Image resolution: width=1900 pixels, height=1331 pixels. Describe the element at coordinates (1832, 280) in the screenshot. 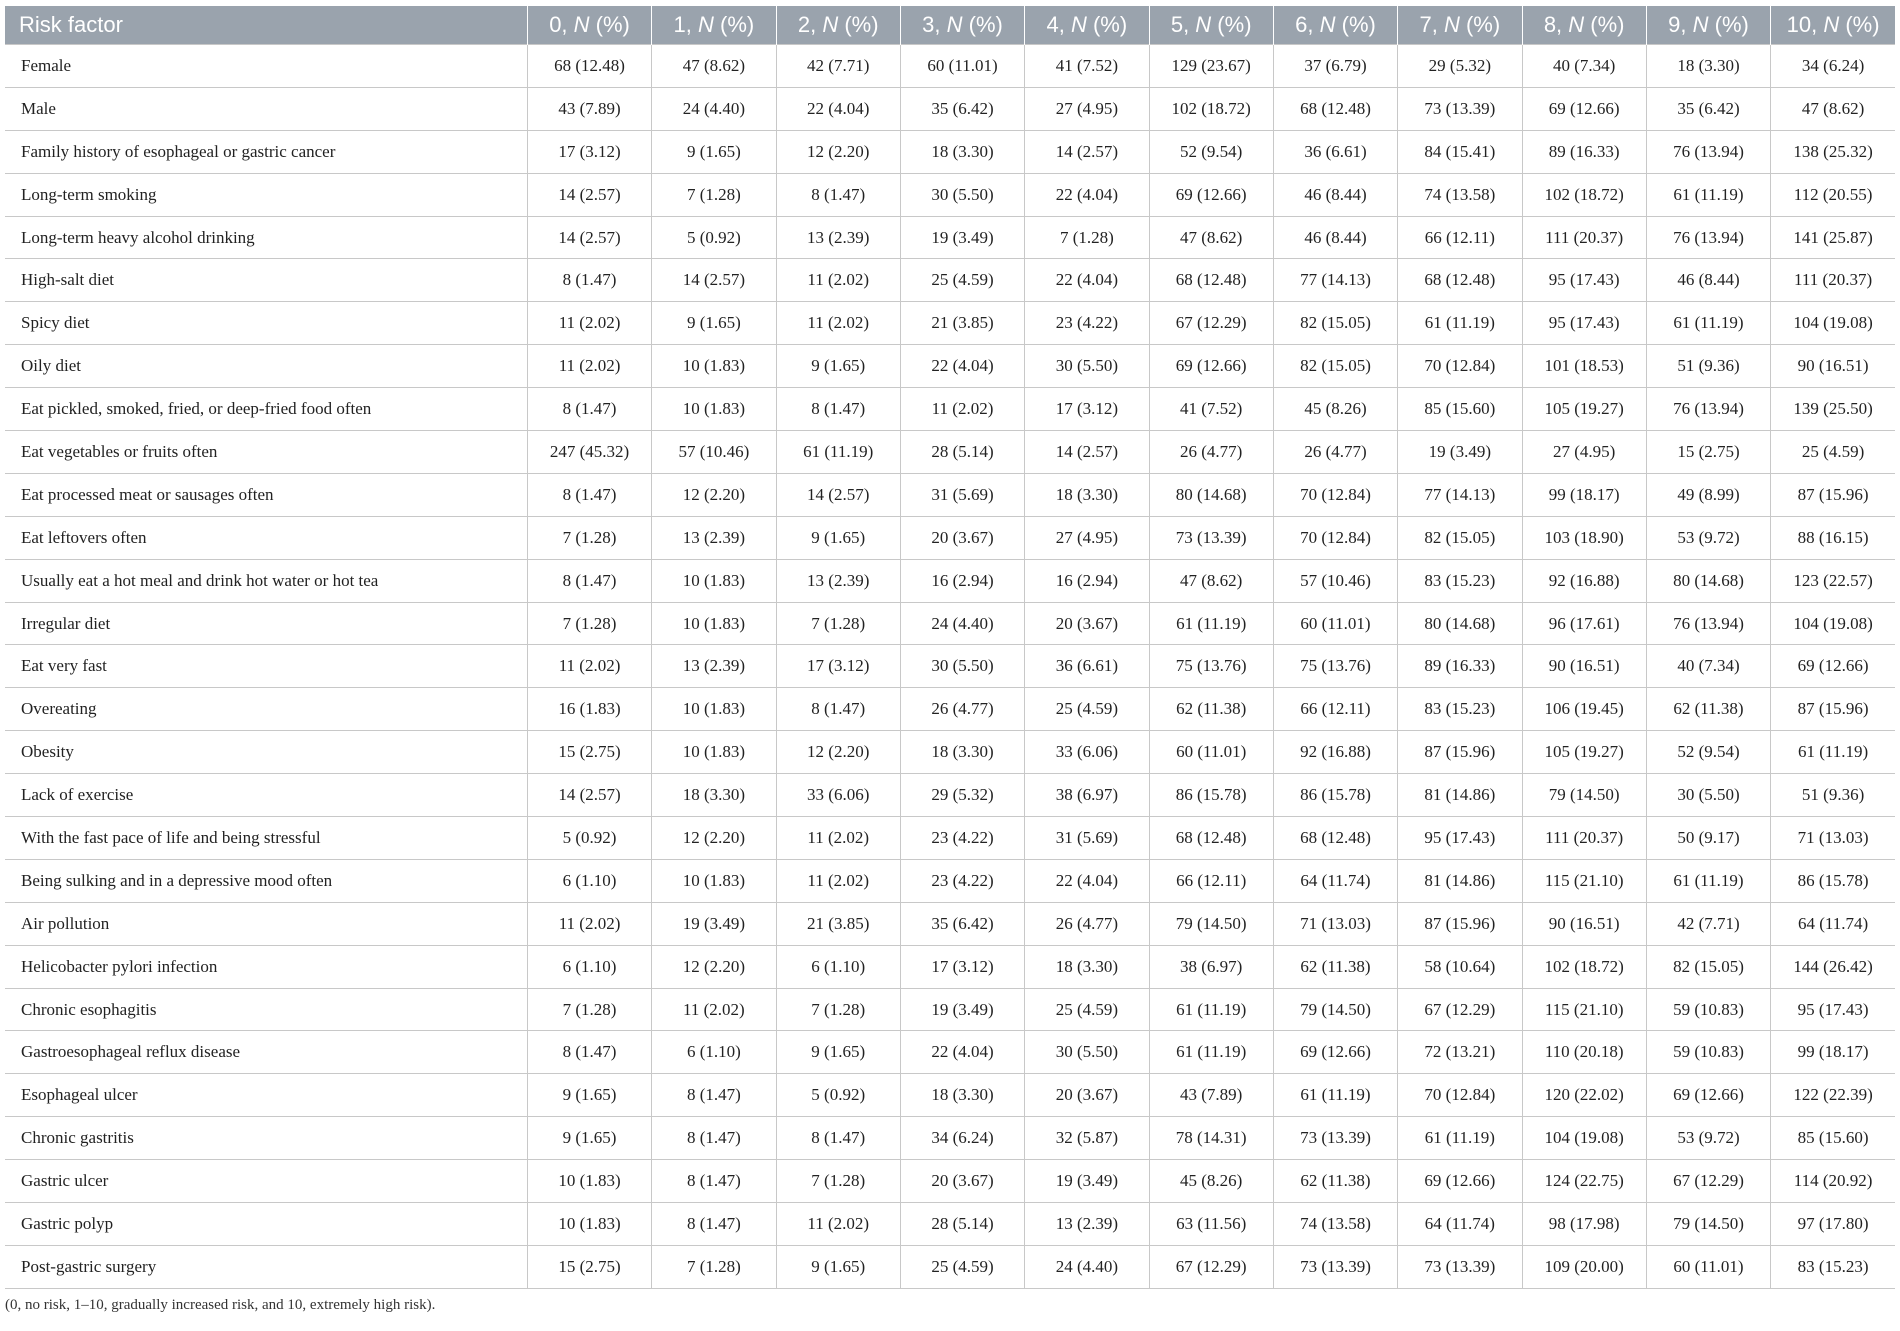

I see `table-cell: 111 (20.37)` at that location.